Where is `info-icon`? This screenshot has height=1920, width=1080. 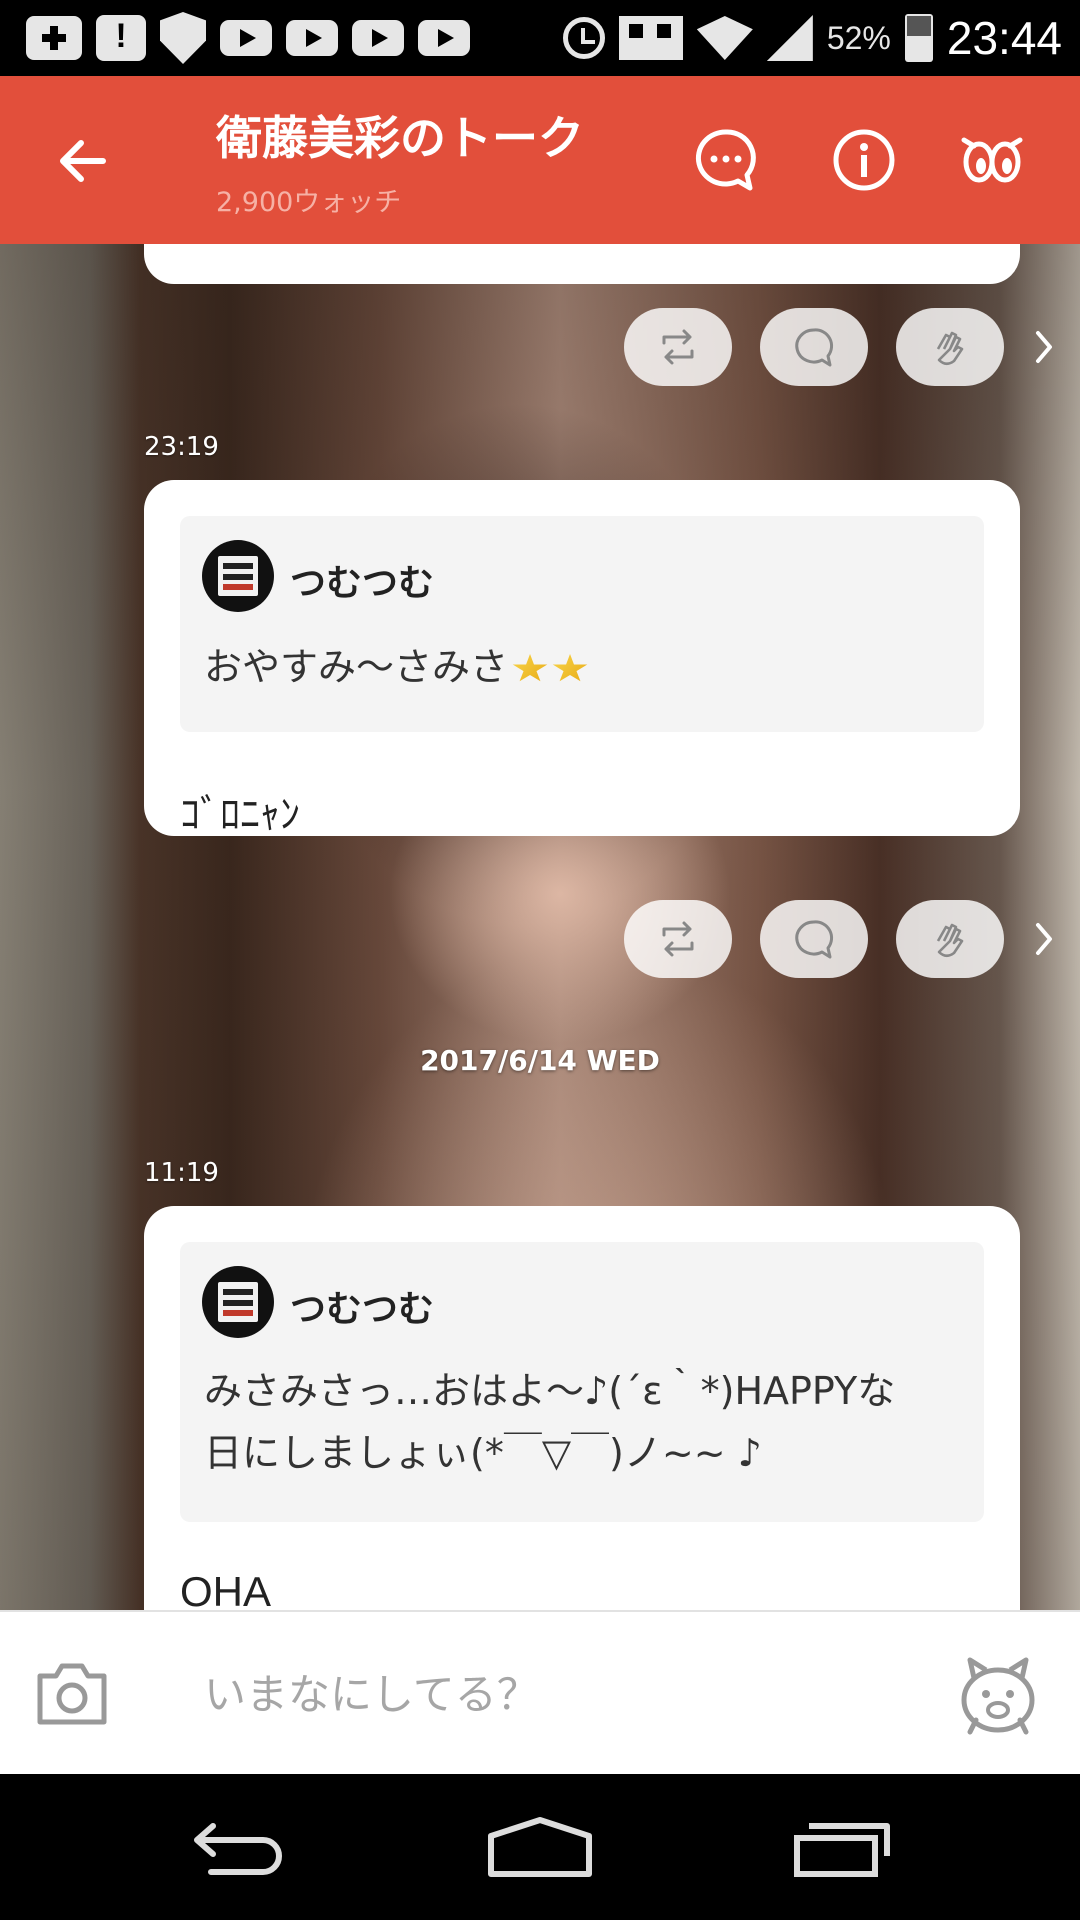
info-icon is located at coordinates (864, 160).